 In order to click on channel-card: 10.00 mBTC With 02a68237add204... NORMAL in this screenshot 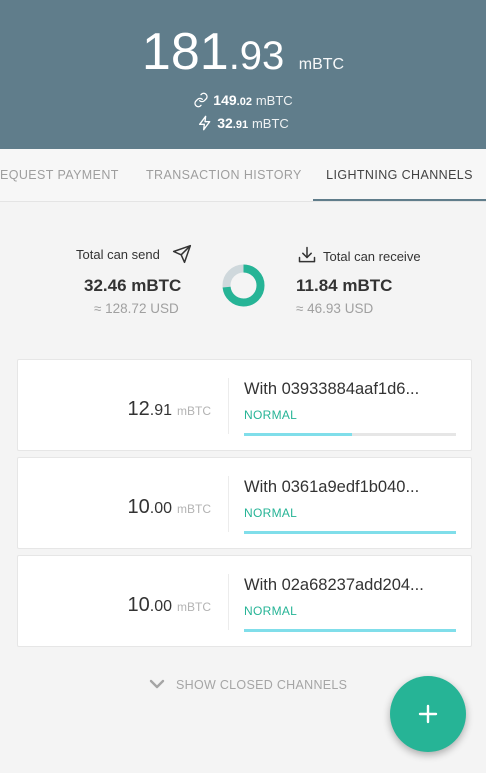, I will do `click(244, 601)`.